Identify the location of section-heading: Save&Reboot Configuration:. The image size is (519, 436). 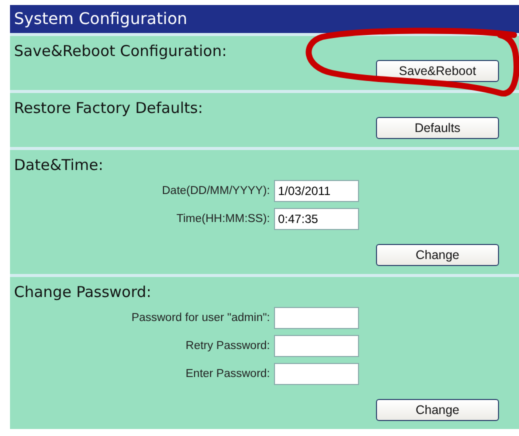
(121, 51).